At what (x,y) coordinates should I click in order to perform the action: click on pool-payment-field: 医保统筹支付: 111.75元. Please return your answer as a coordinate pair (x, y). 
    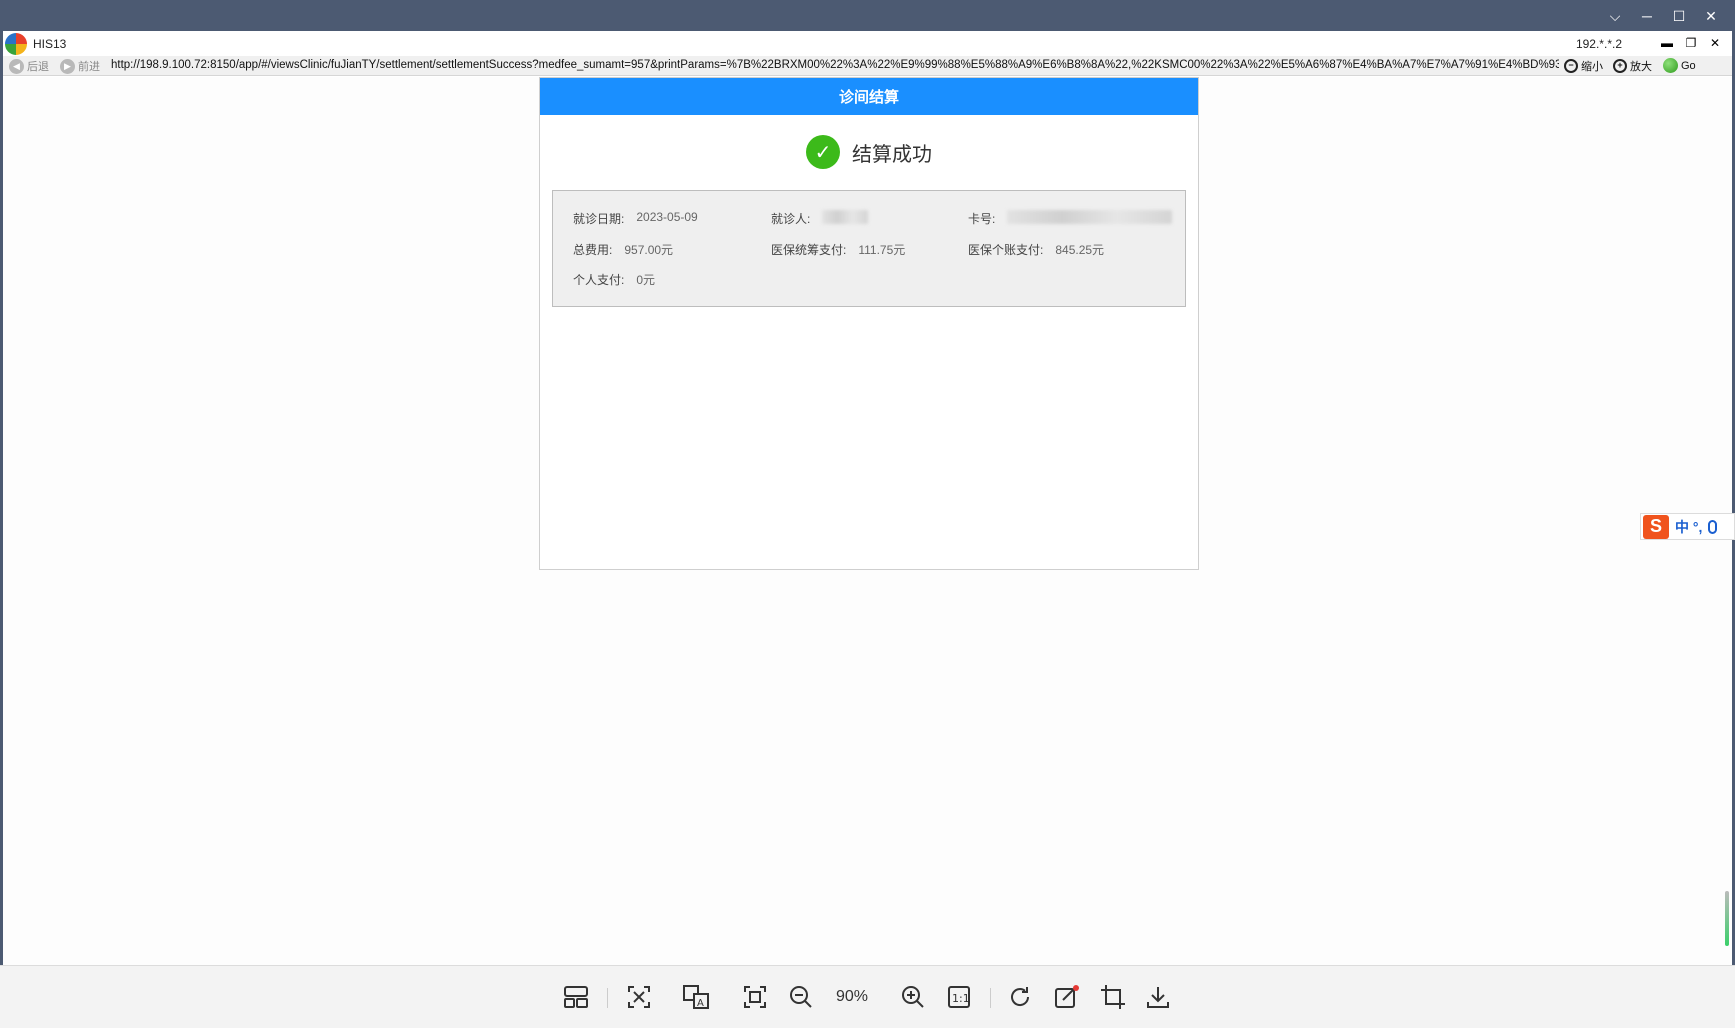
    Looking at the image, I should click on (838, 249).